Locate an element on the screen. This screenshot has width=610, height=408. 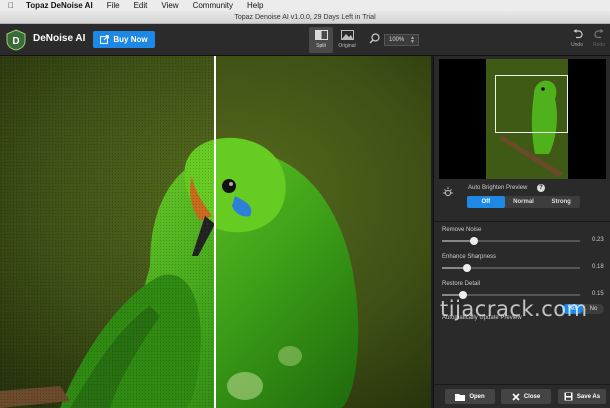
enhance-sharpness-knob is located at coordinates (466, 268).